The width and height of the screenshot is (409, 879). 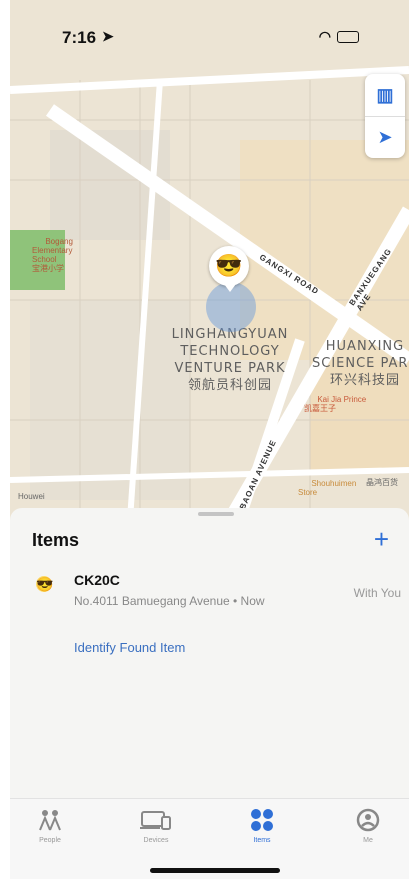 I want to click on item-emoji-icon: 😎, so click(x=45, y=584).